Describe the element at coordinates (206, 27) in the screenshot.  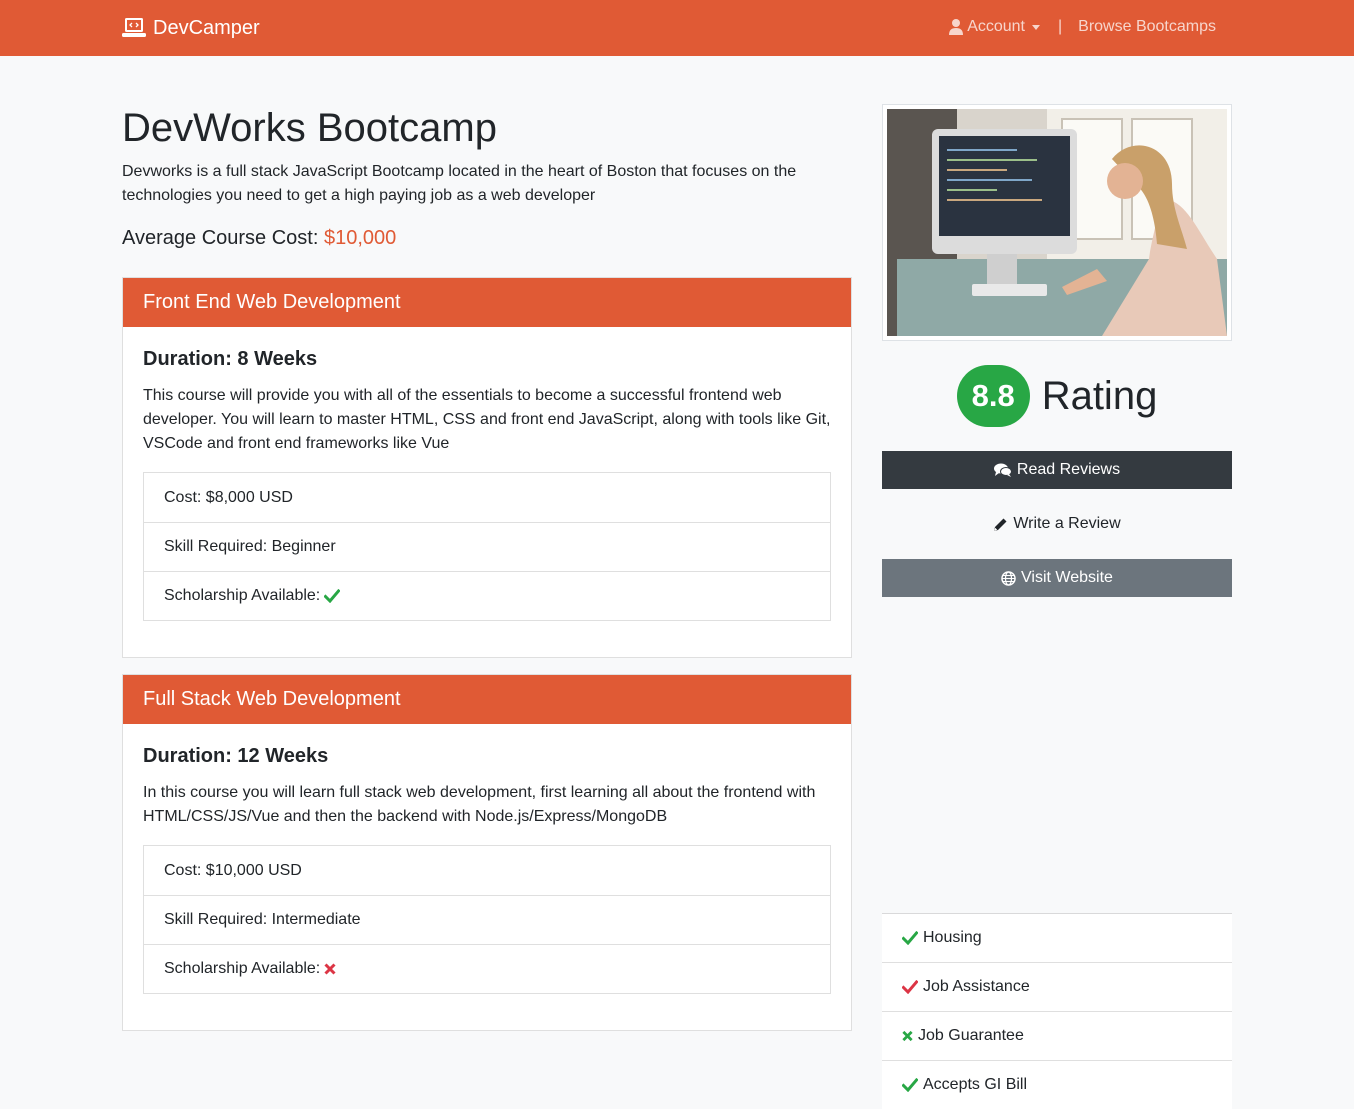
I see `brand-name: DevCamper` at that location.